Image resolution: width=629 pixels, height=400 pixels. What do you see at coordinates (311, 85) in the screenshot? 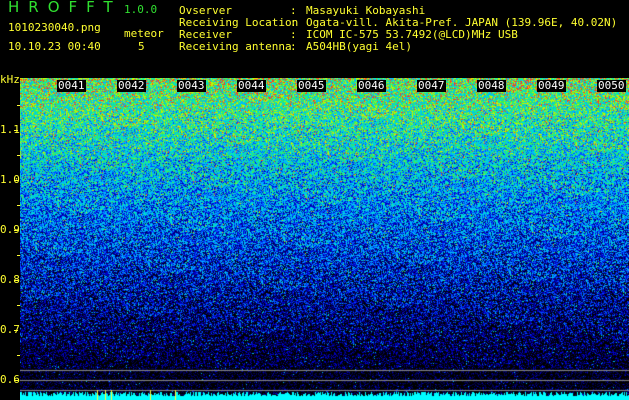
I see `time-label: 0045` at bounding box center [311, 85].